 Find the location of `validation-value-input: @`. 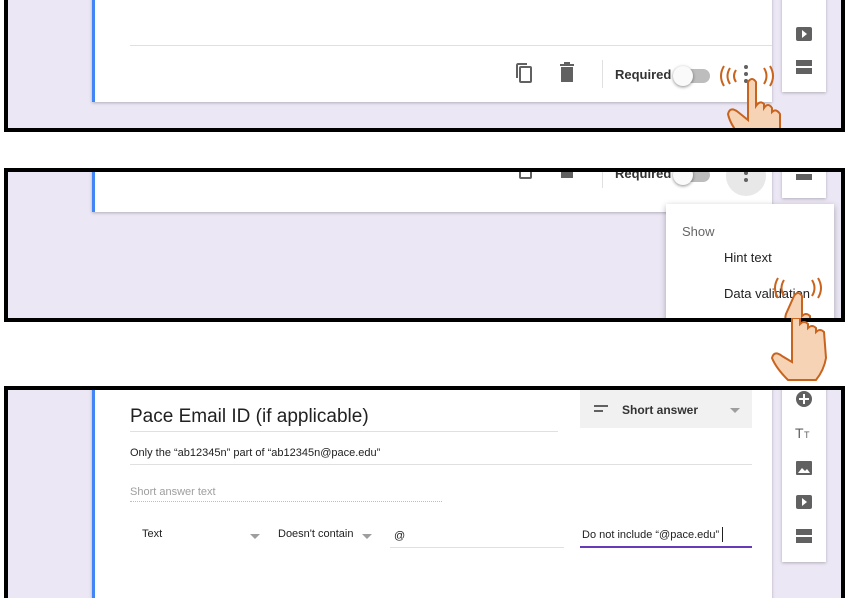

validation-value-input: @ is located at coordinates (477, 536).